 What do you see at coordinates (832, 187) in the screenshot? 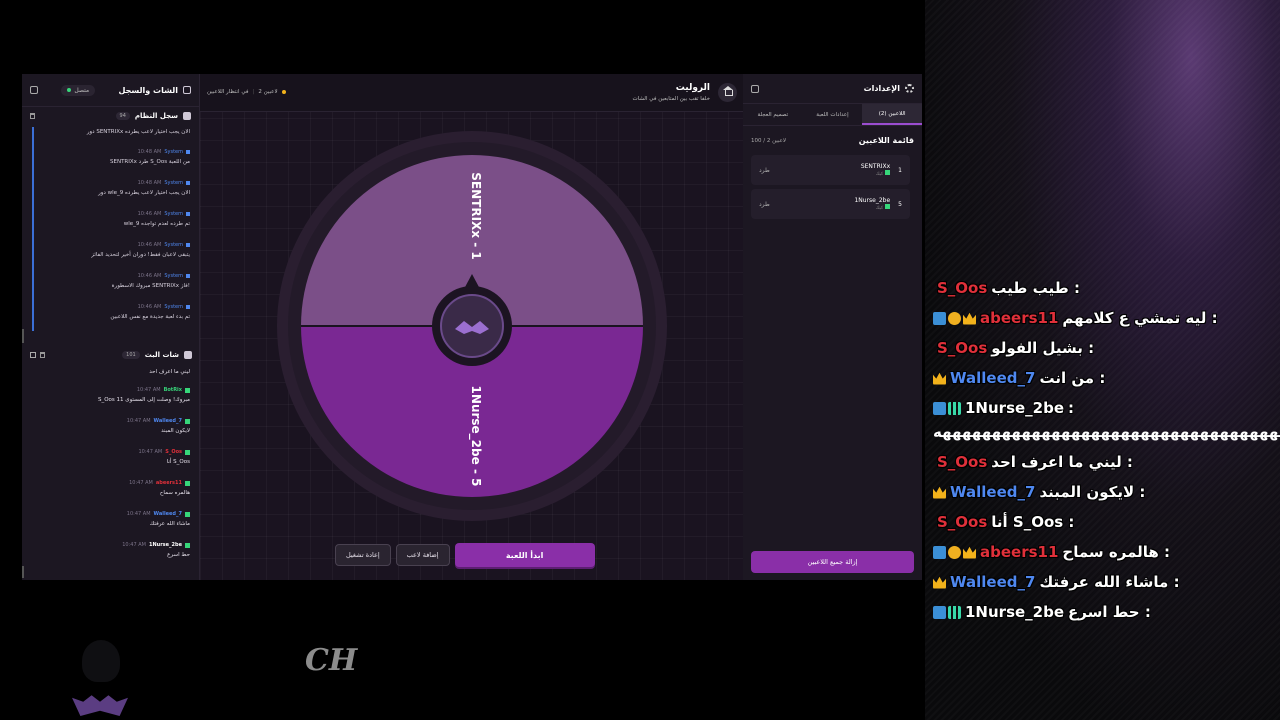
I see `players-list: طرد SENTRIXx كيك 1 طرد 1Nurse_2be كيك 5` at bounding box center [832, 187].